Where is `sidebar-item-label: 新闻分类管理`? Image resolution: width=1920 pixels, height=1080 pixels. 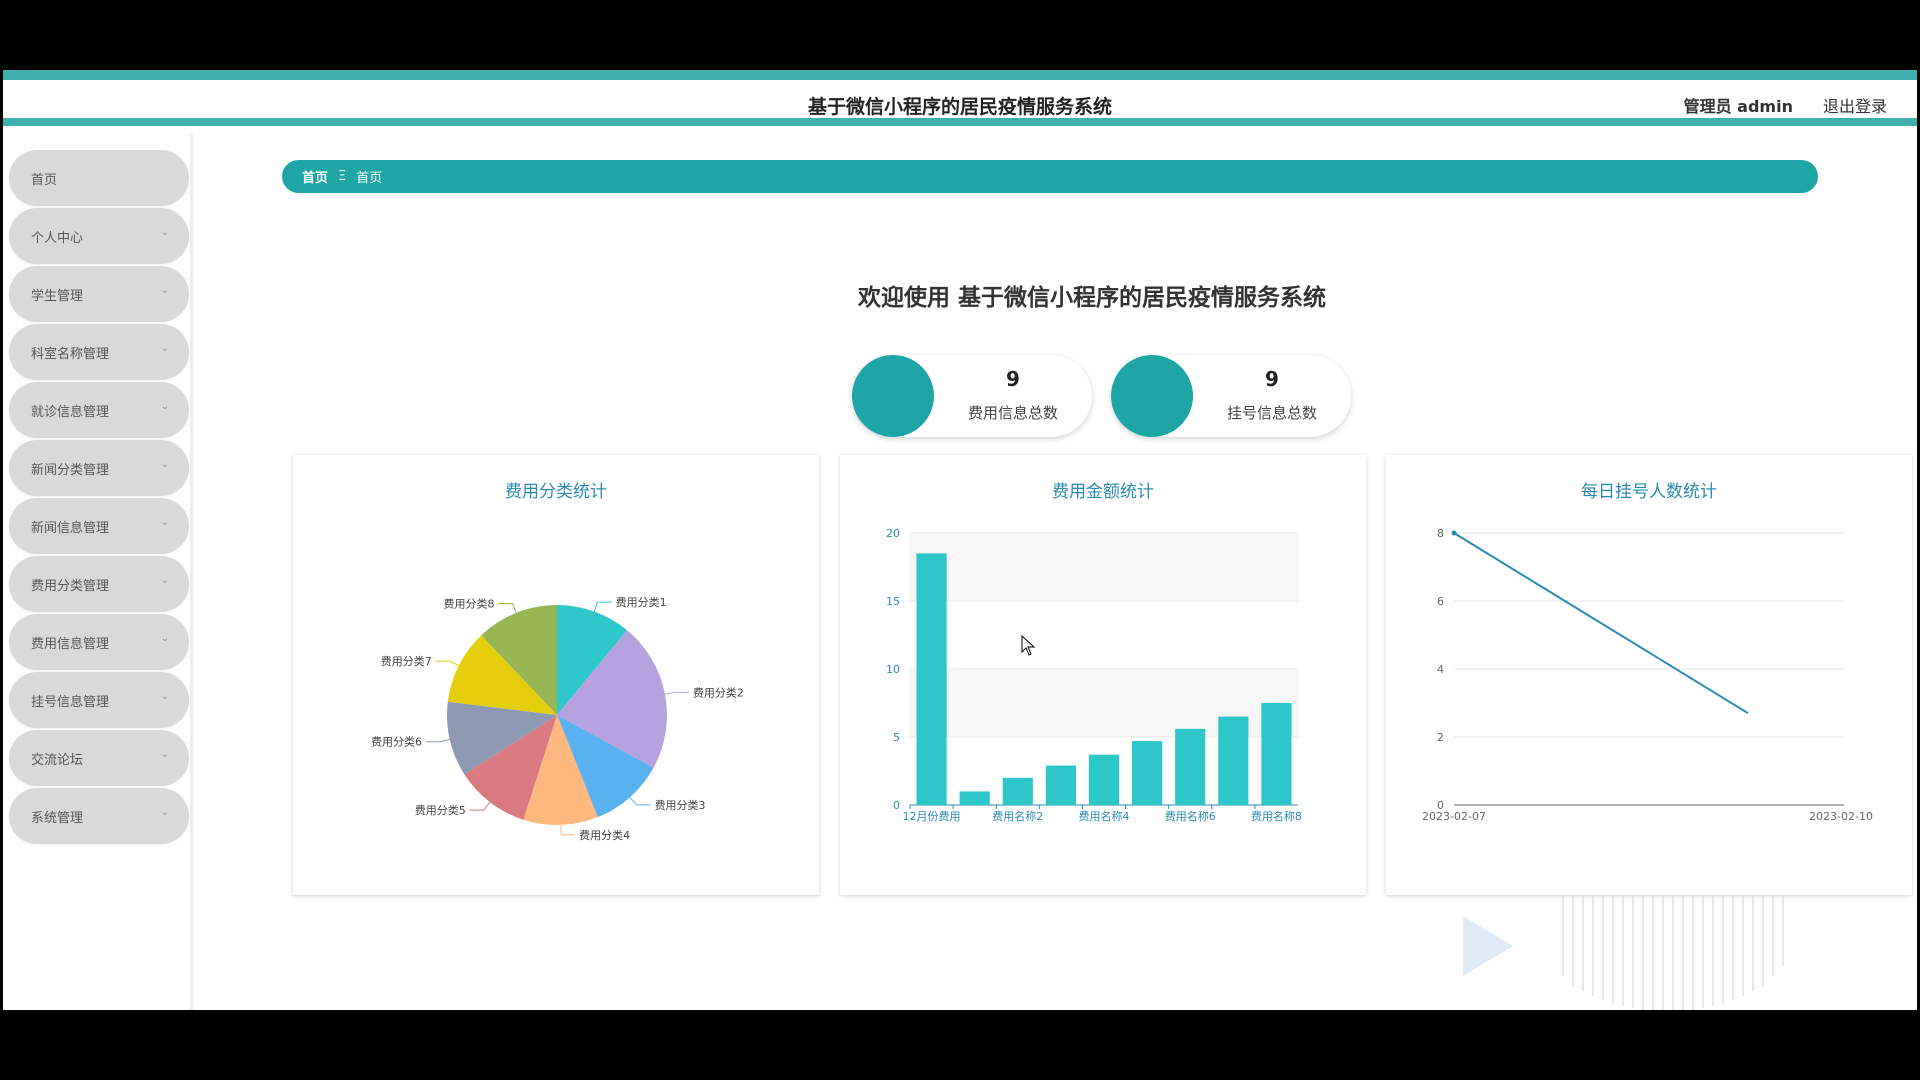
sidebar-item-label: 新闻分类管理 is located at coordinates (70, 470).